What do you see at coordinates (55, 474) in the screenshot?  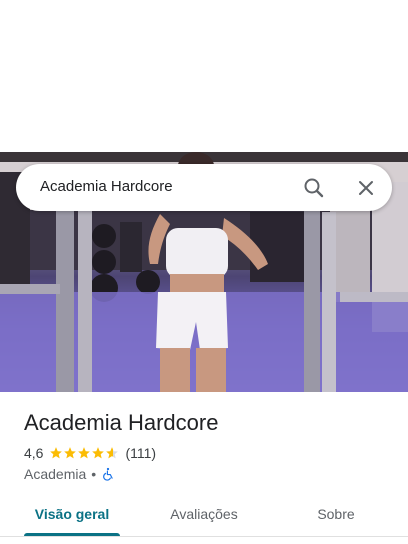 I see `place-category: Academia` at bounding box center [55, 474].